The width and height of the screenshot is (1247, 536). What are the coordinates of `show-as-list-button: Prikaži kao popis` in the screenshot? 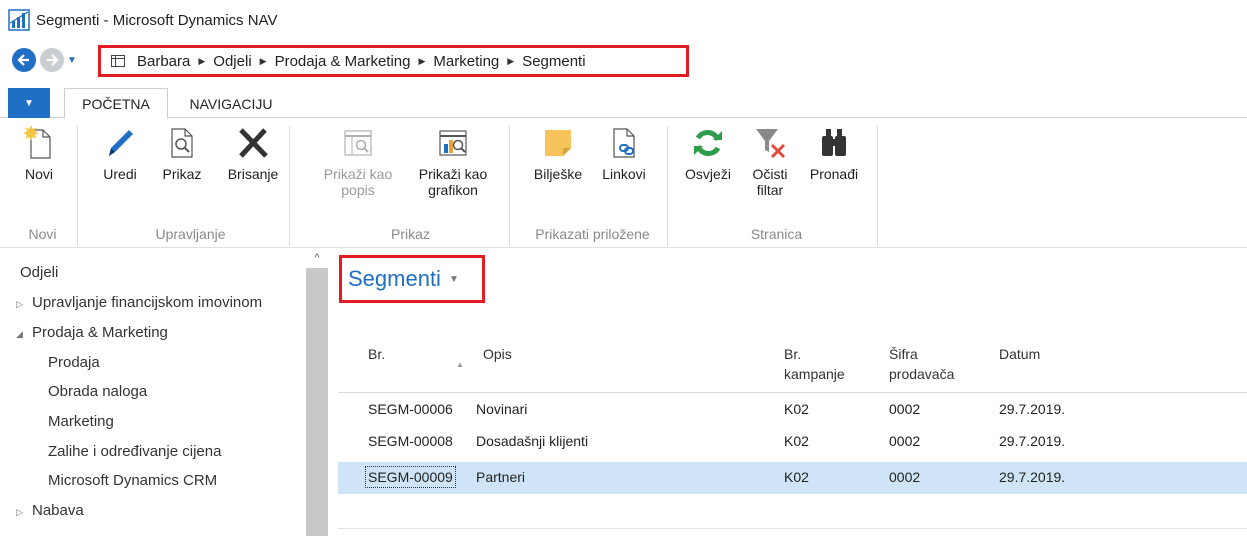 It's located at (358, 162).